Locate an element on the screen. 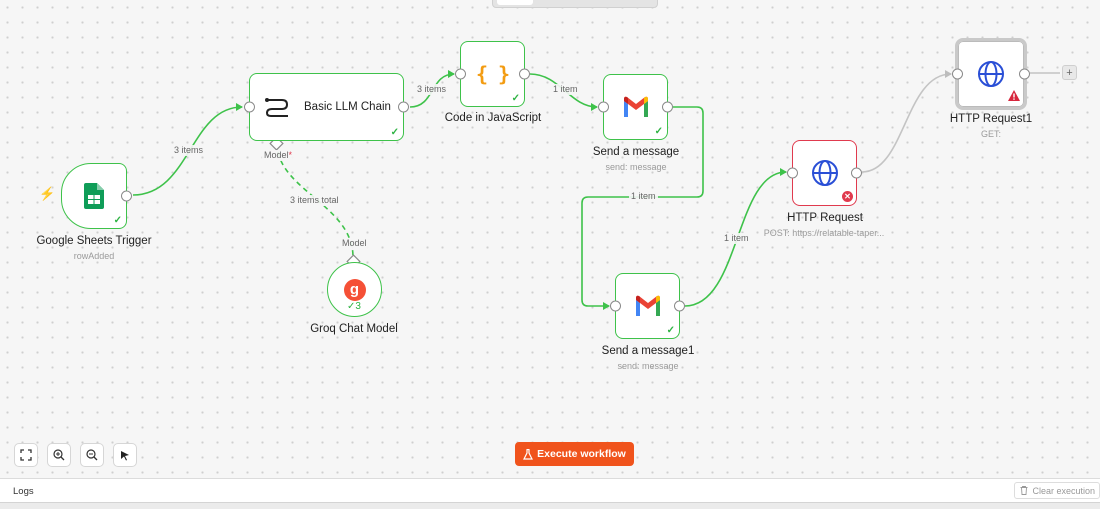 This screenshot has height=509, width=1100. node-subtitle: GET: is located at coordinates (991, 134).